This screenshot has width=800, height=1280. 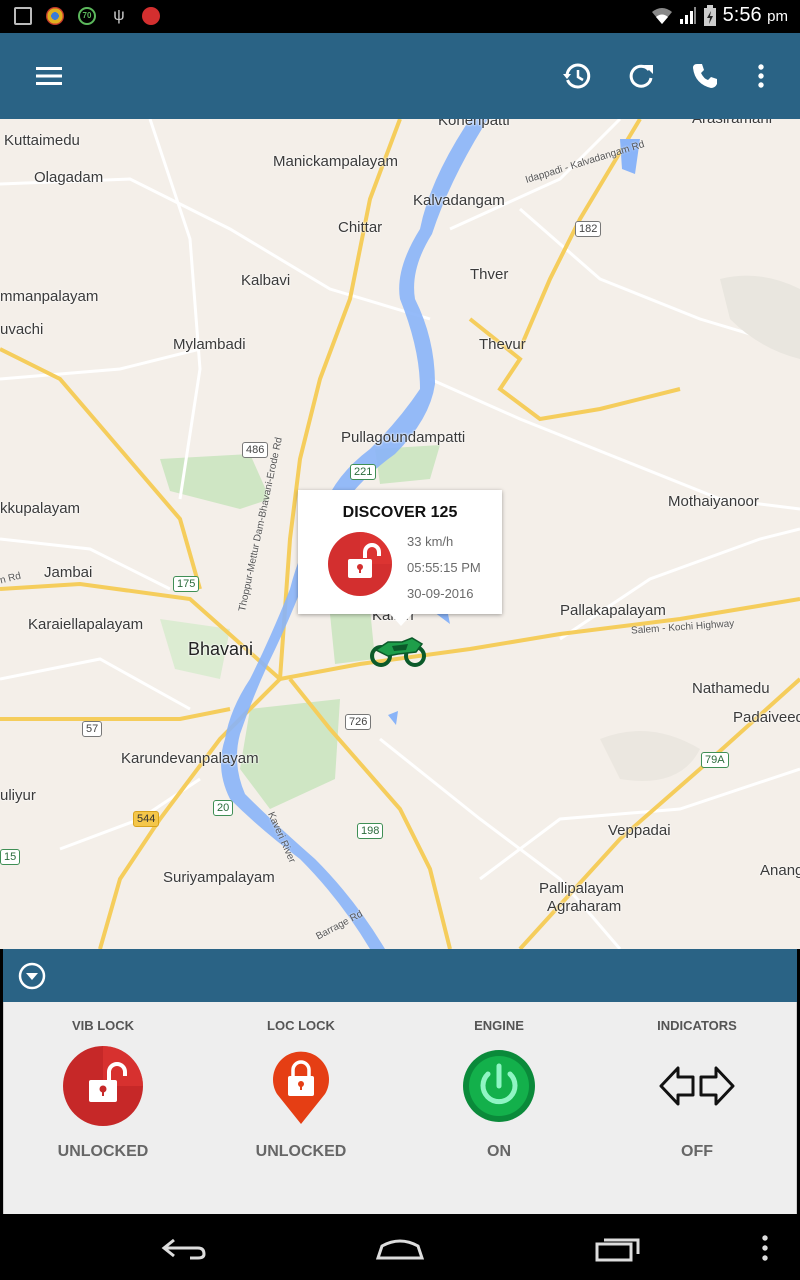 What do you see at coordinates (360, 564) in the screenshot?
I see `unlocked-icon` at bounding box center [360, 564].